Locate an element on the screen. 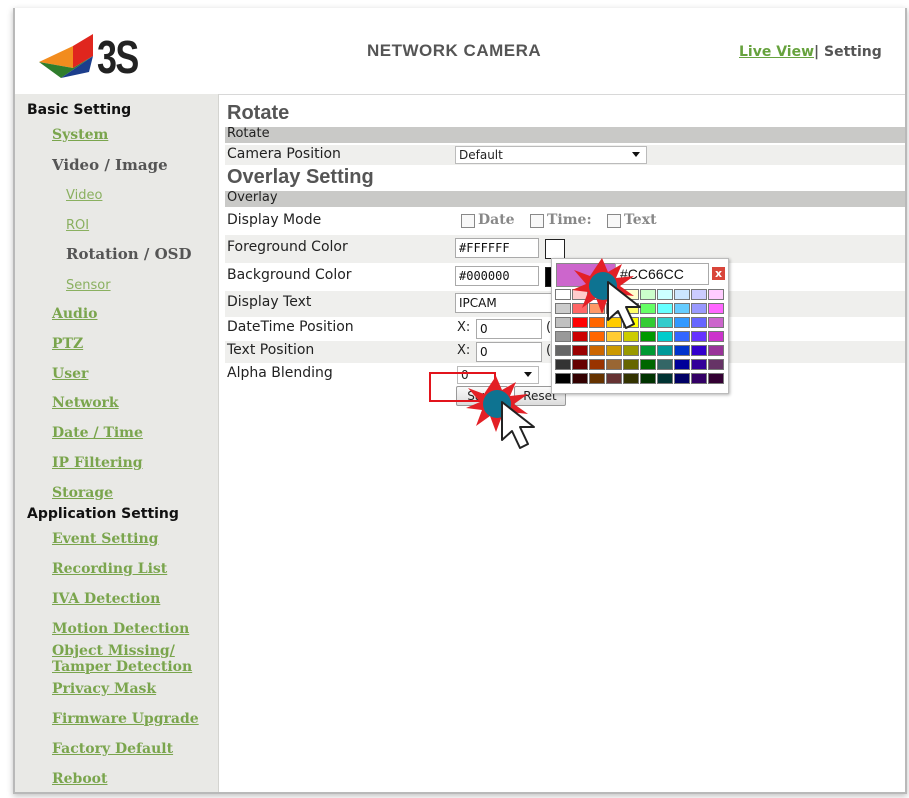 This screenshot has width=909, height=798. datetime-x-input: 0 is located at coordinates (509, 329).